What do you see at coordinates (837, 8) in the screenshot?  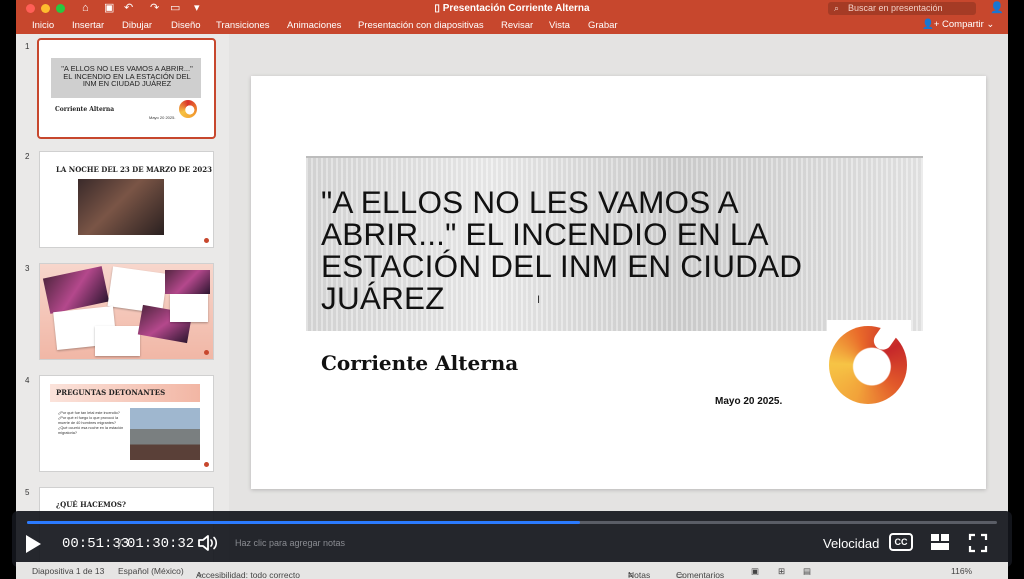 I see `search-icon: ⌕` at bounding box center [837, 8].